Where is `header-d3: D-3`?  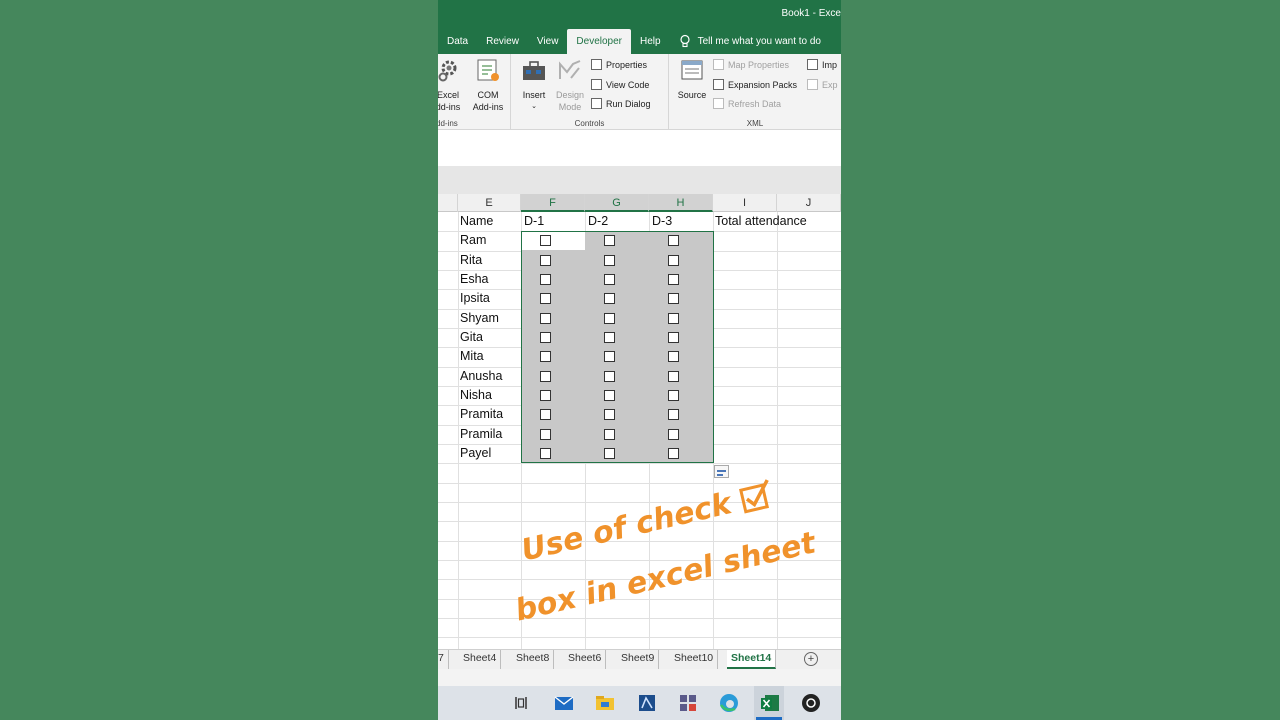
header-d3: D-3 is located at coordinates (662, 221).